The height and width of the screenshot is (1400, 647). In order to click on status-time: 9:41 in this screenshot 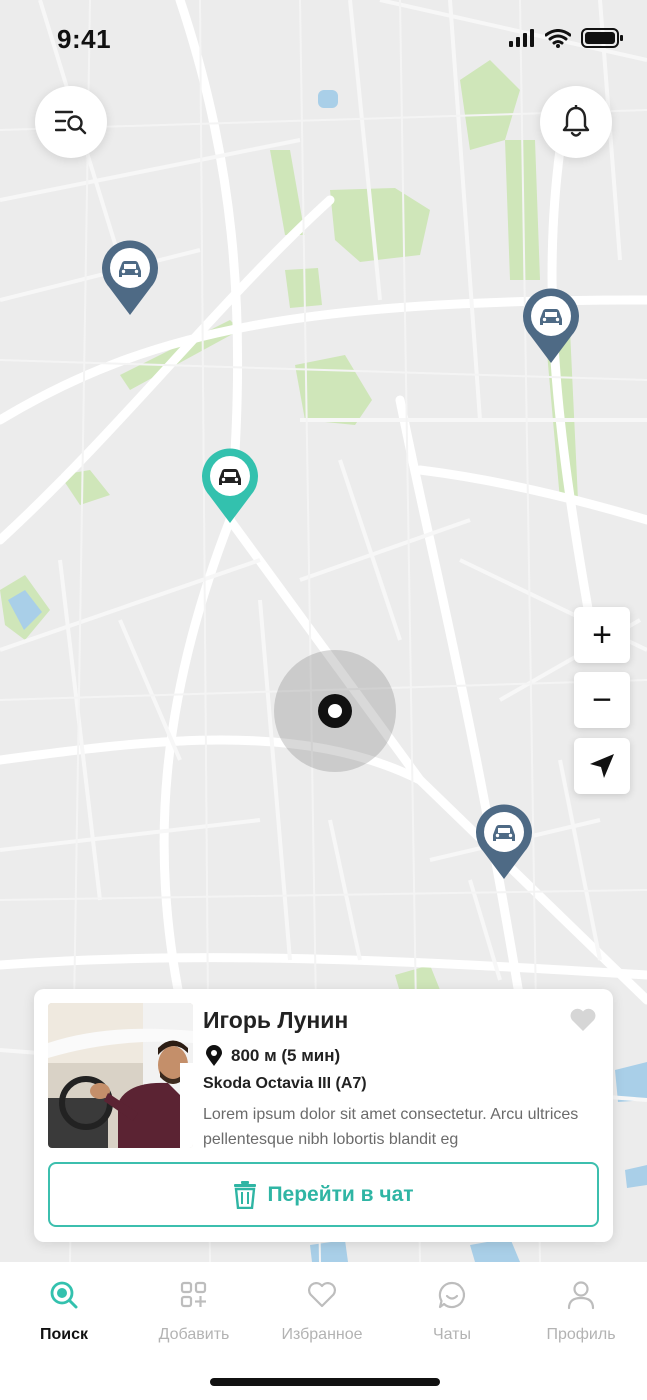, I will do `click(84, 39)`.